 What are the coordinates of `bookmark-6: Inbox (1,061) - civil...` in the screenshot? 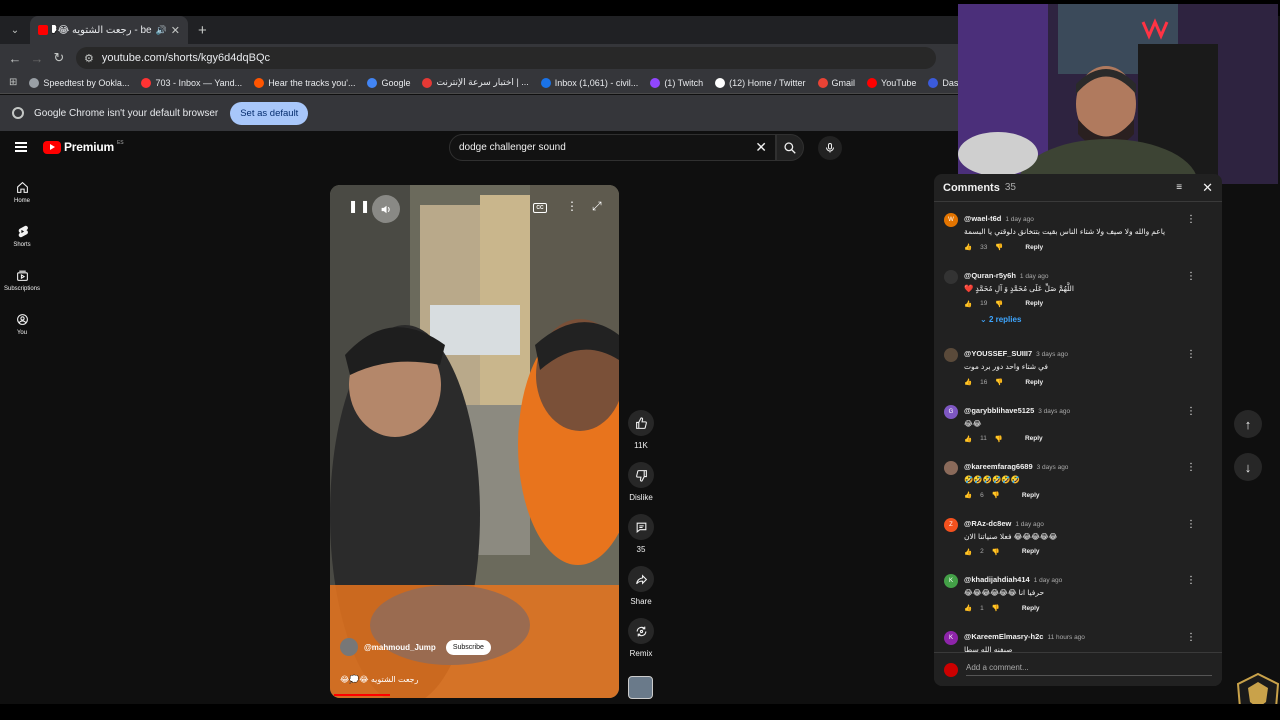 It's located at (589, 82).